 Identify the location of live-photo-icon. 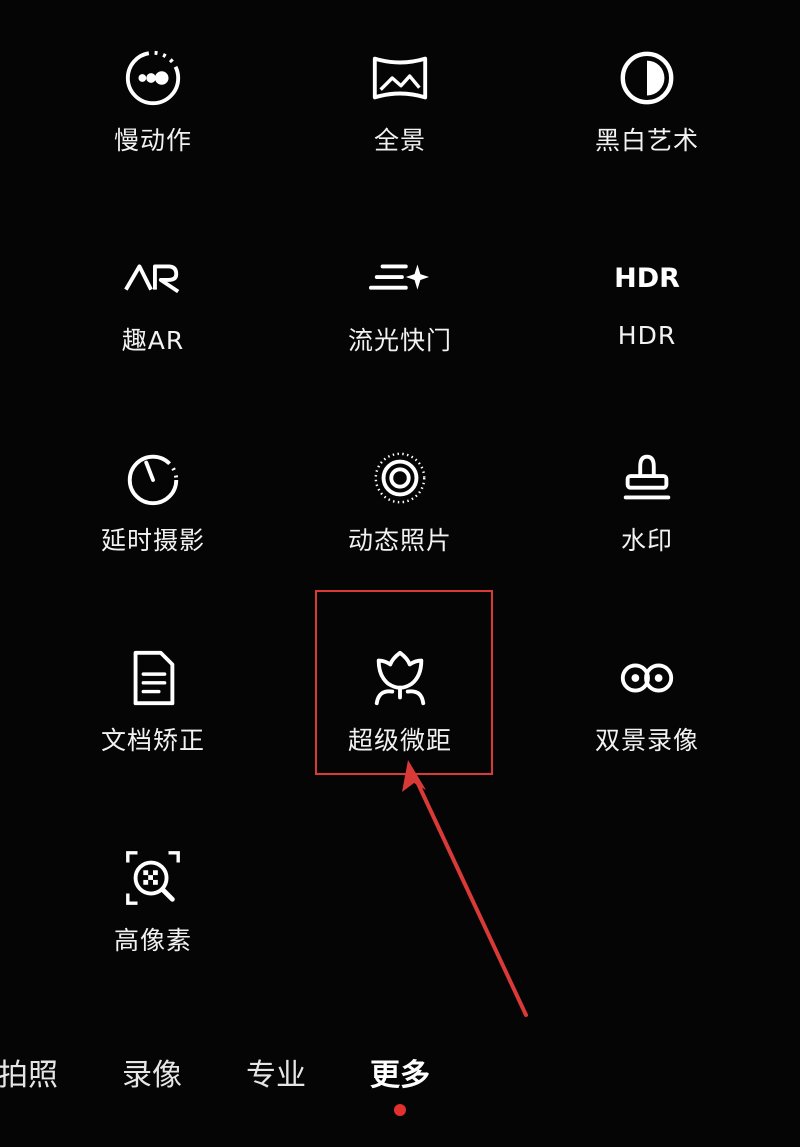
(400, 478).